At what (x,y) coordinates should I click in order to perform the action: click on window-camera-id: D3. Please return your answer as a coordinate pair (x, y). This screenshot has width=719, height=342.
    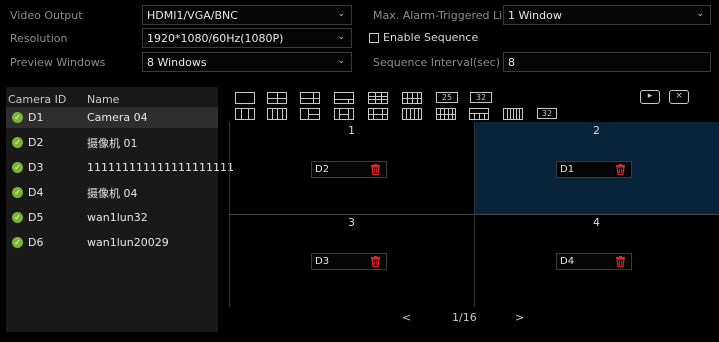
    Looking at the image, I should click on (322, 261).